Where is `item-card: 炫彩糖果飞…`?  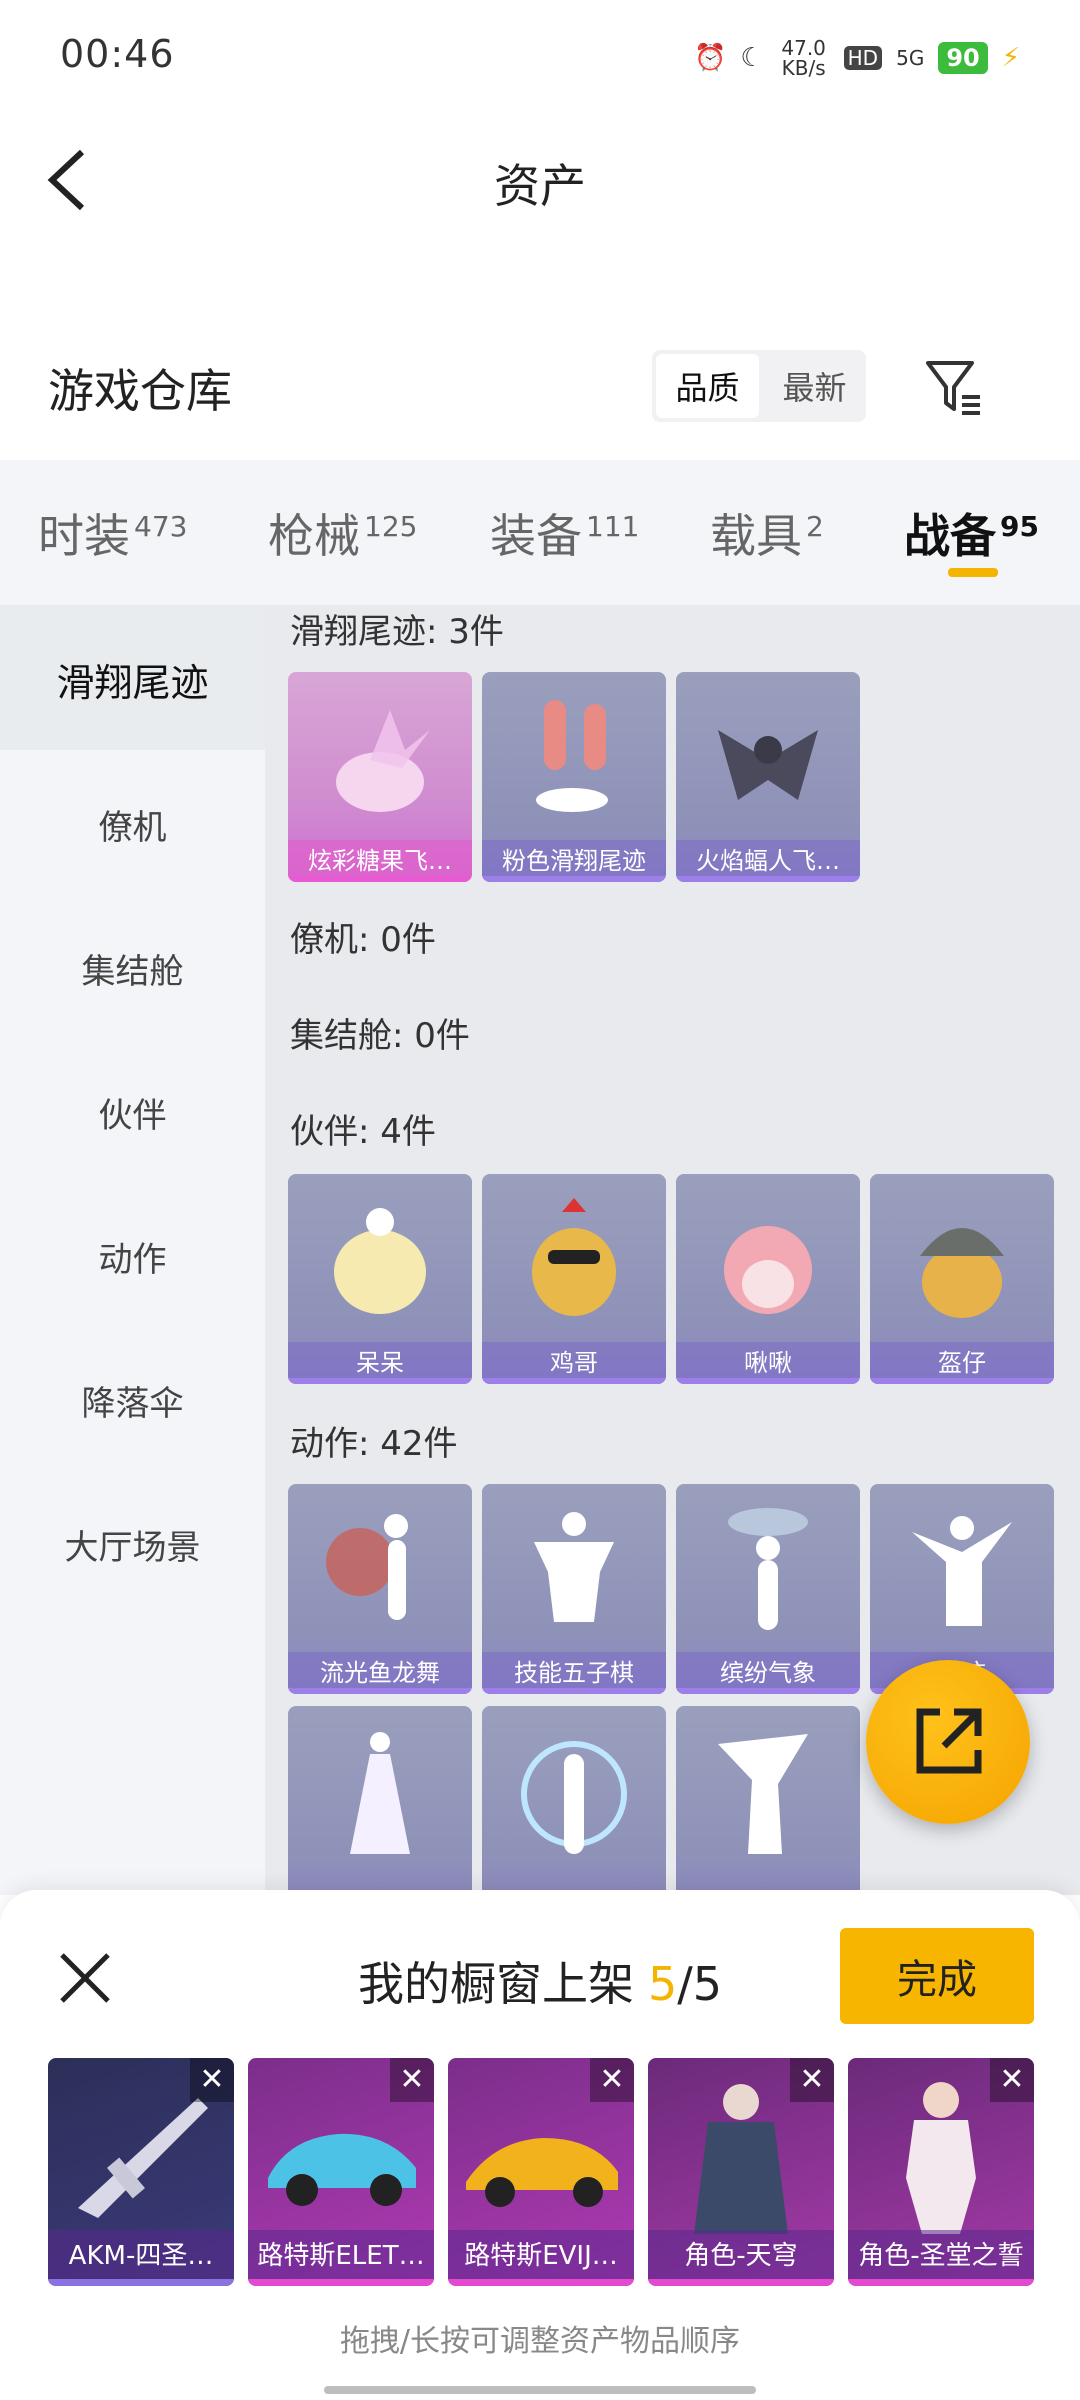 item-card: 炫彩糖果飞… is located at coordinates (380, 777).